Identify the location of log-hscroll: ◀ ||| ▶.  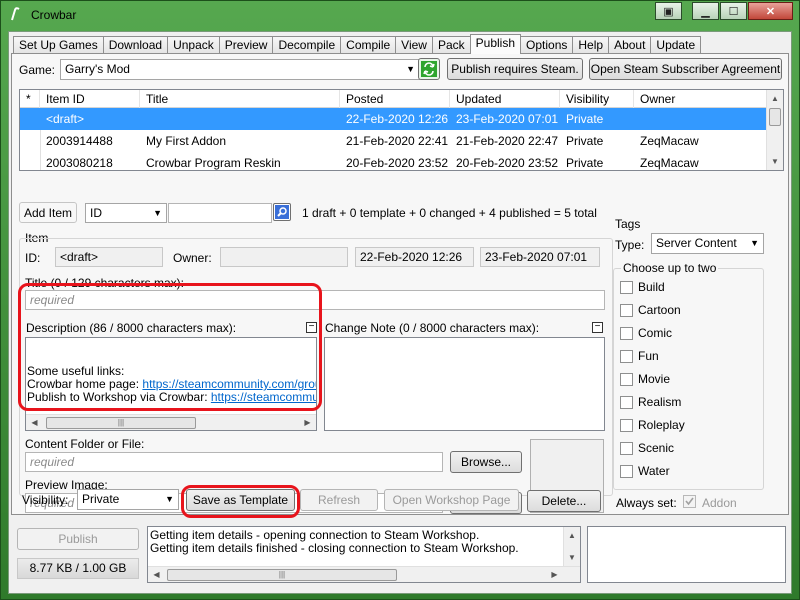
(364, 574).